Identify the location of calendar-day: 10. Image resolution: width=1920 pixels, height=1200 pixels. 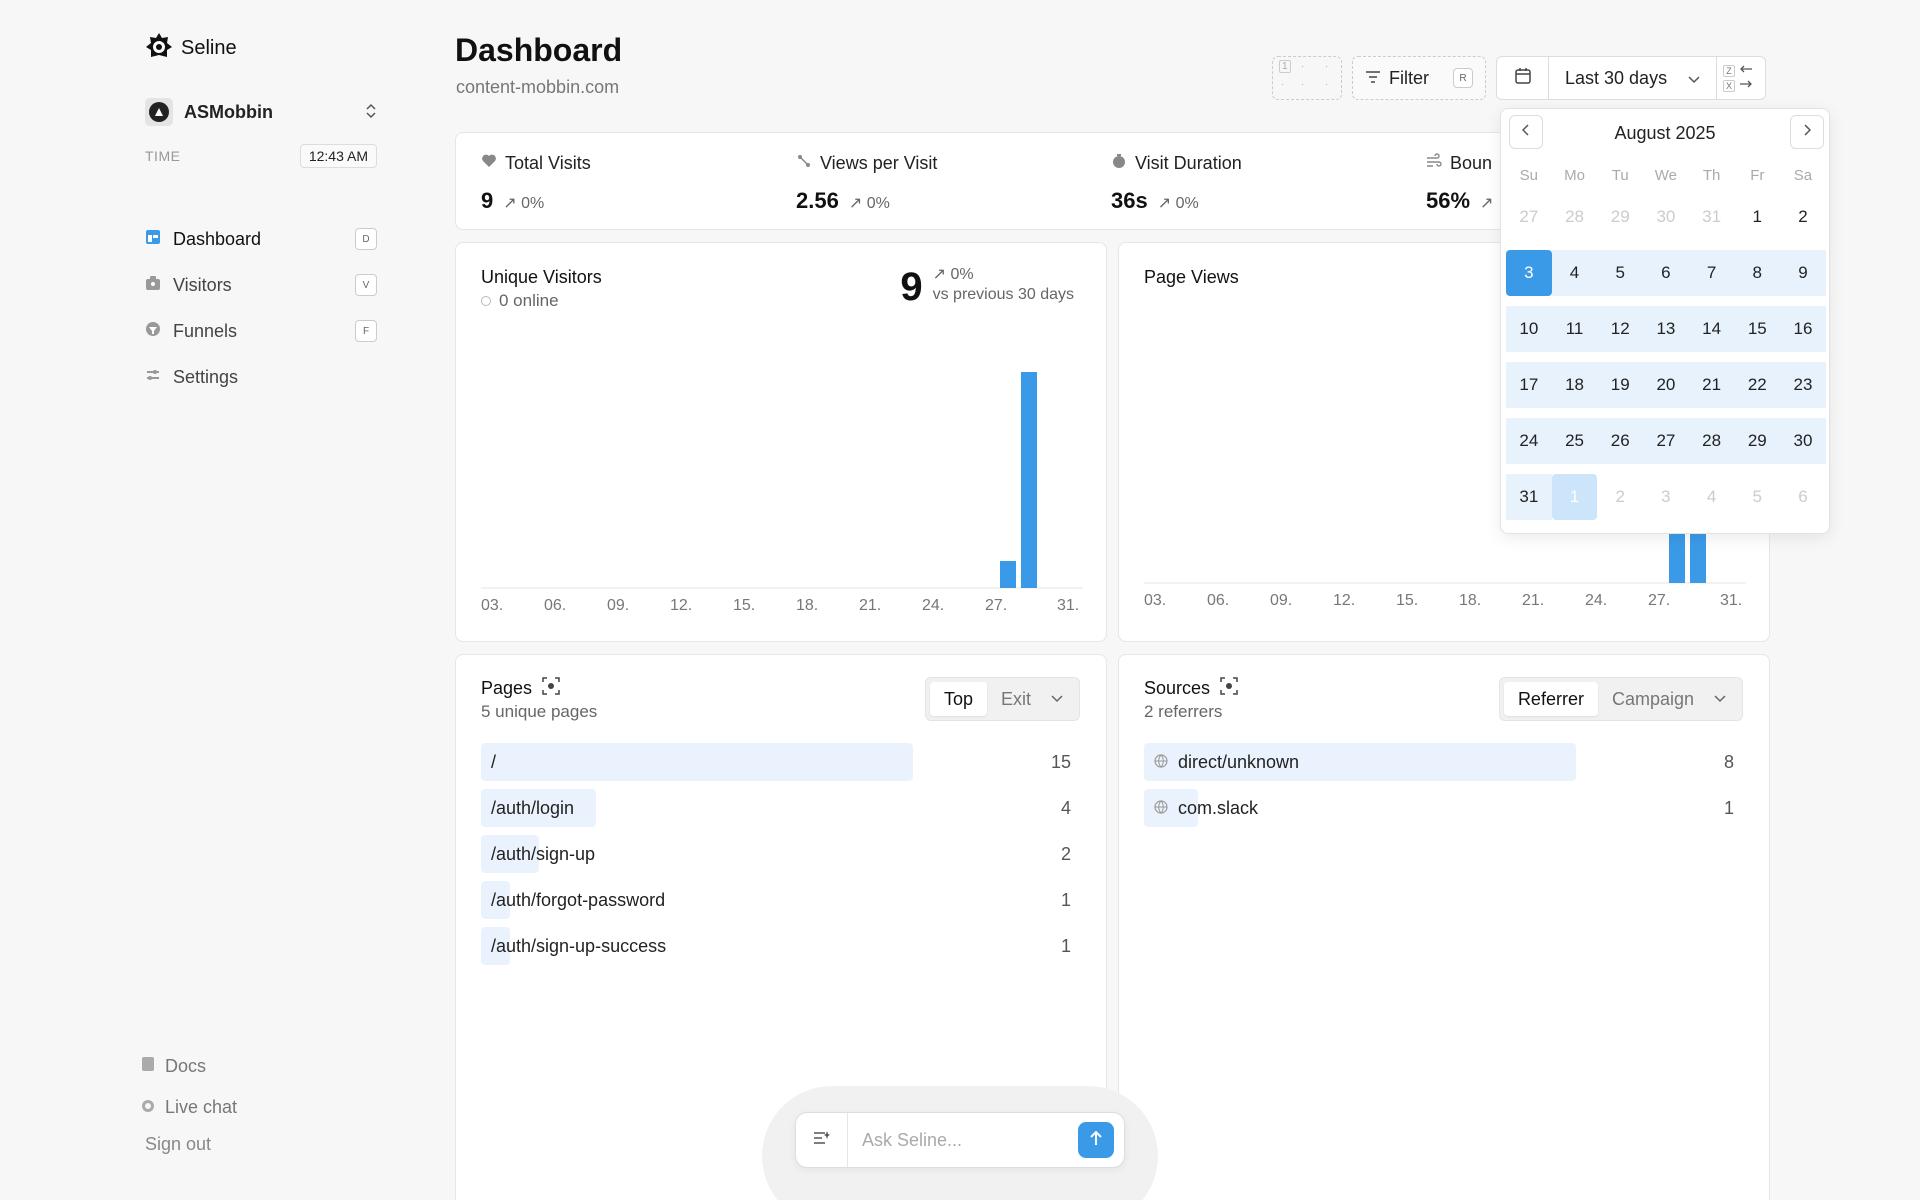
(1529, 329).